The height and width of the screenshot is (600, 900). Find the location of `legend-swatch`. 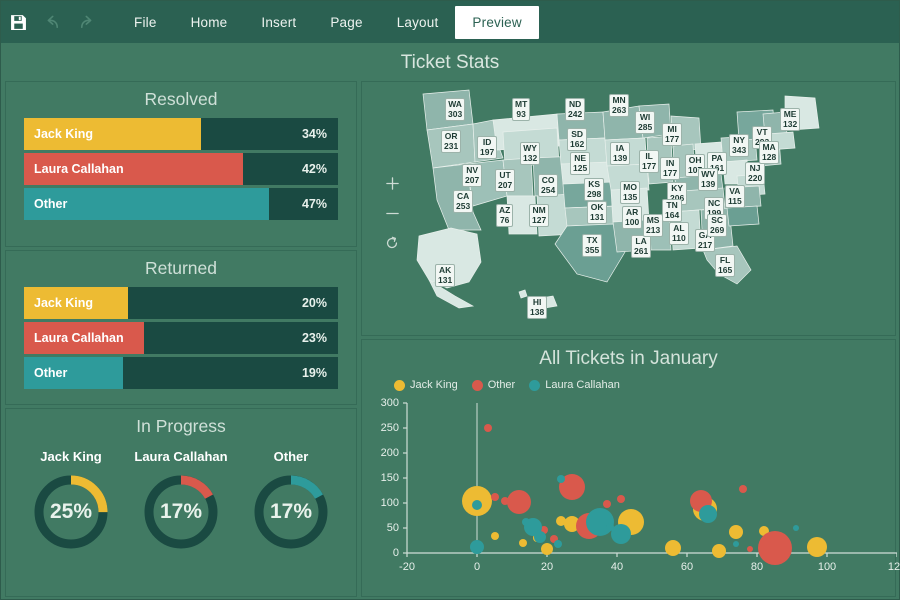

legend-swatch is located at coordinates (477, 385).